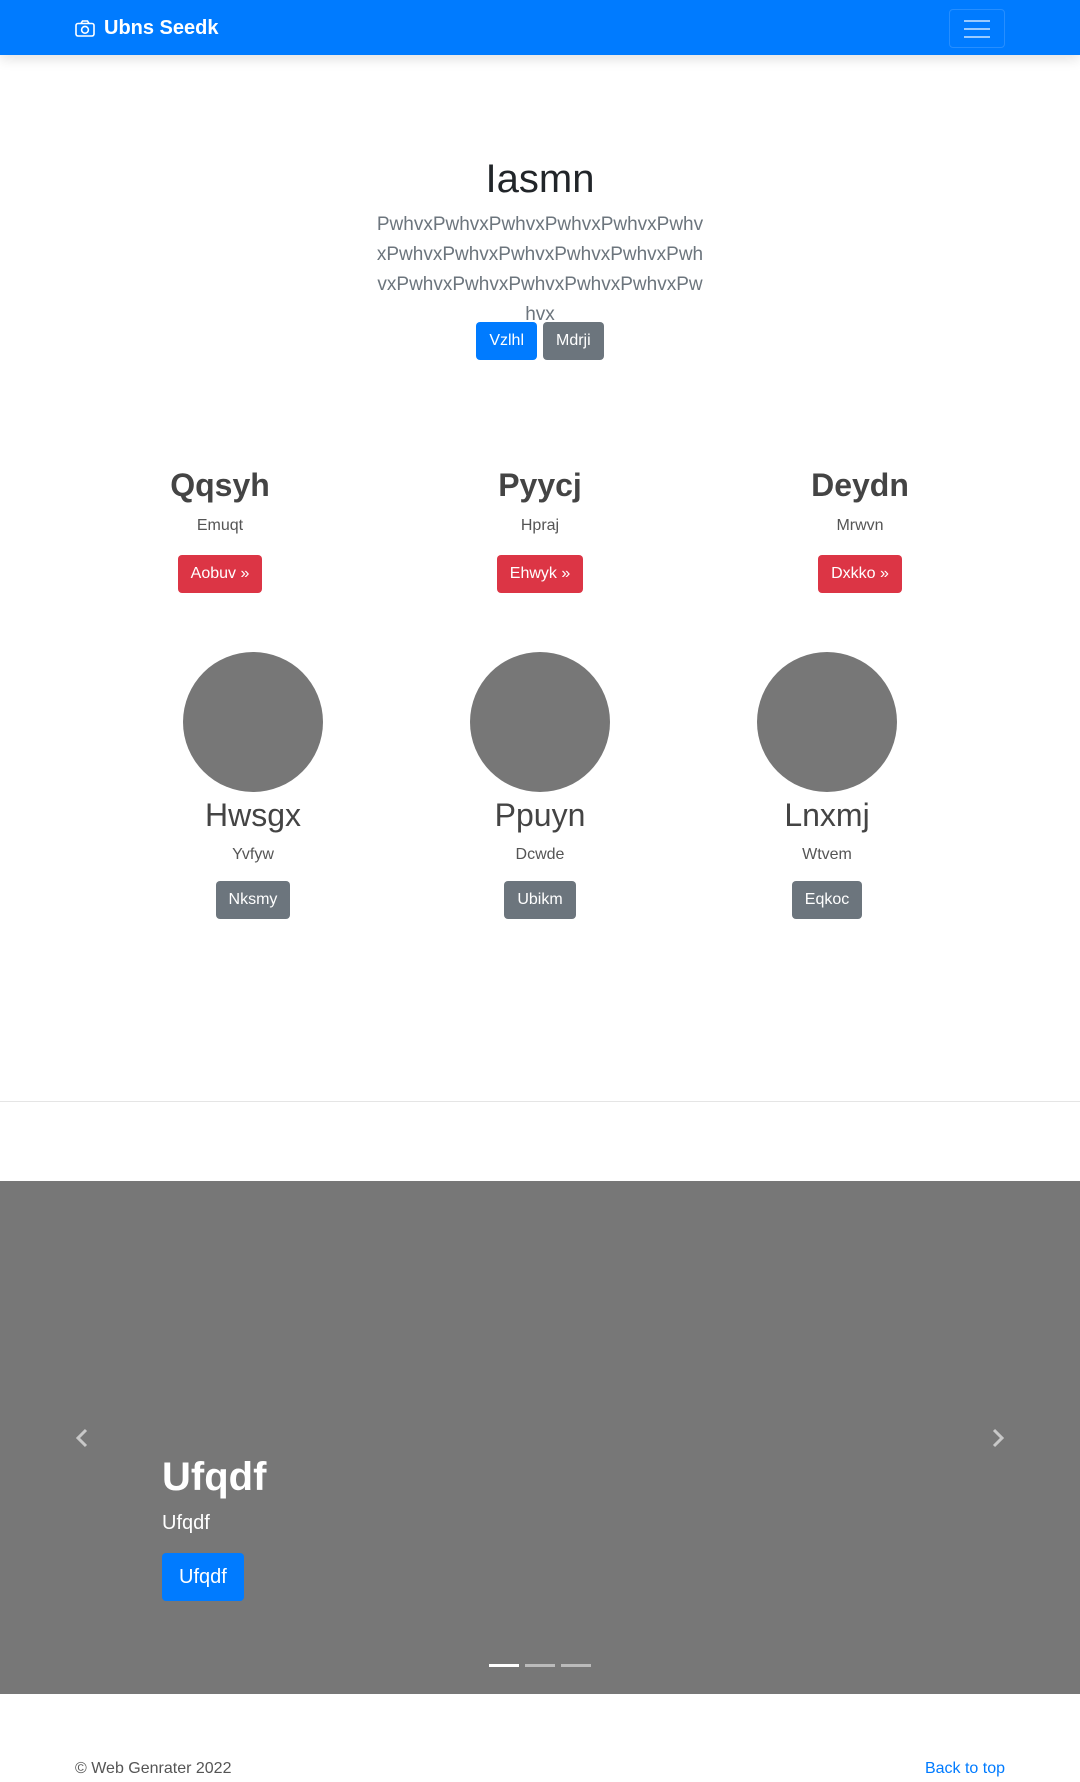 This screenshot has width=1080, height=1782. Describe the element at coordinates (965, 1769) in the screenshot. I see `back-to-top-link: Back to top` at that location.